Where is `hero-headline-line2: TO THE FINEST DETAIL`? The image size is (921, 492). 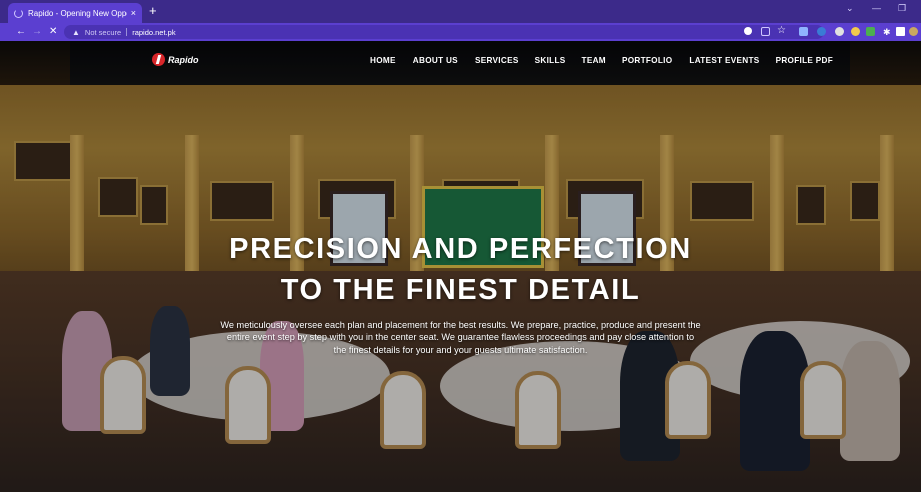
hero-headline-line2: TO THE FINEST DETAIL is located at coordinates (460, 290).